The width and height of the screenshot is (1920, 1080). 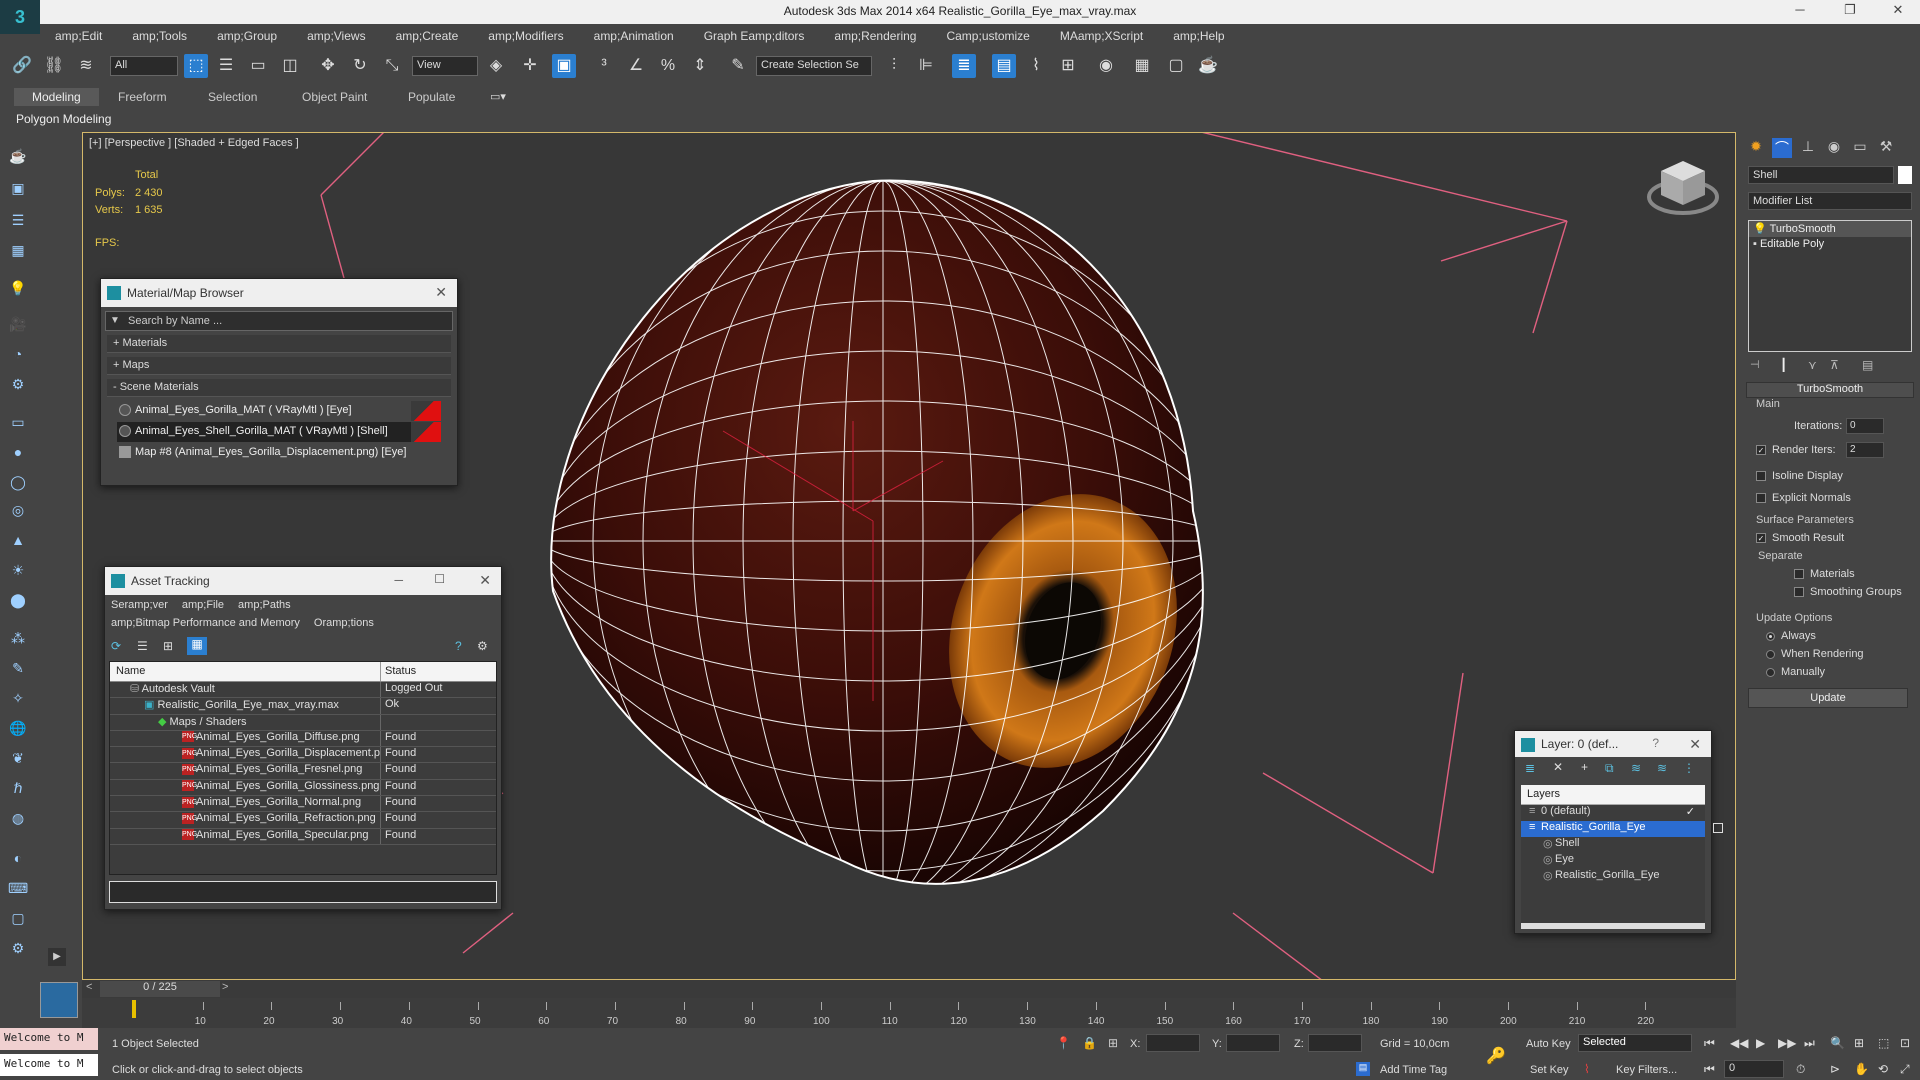 What do you see at coordinates (1760, 229) in the screenshot?
I see `bulb-icon: 💡` at bounding box center [1760, 229].